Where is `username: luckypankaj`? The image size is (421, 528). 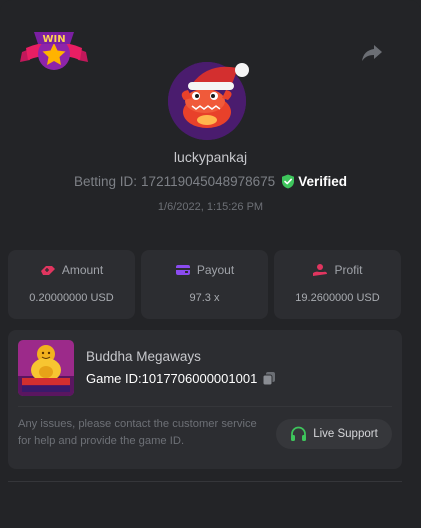
username: luckypankaj is located at coordinates (210, 157).